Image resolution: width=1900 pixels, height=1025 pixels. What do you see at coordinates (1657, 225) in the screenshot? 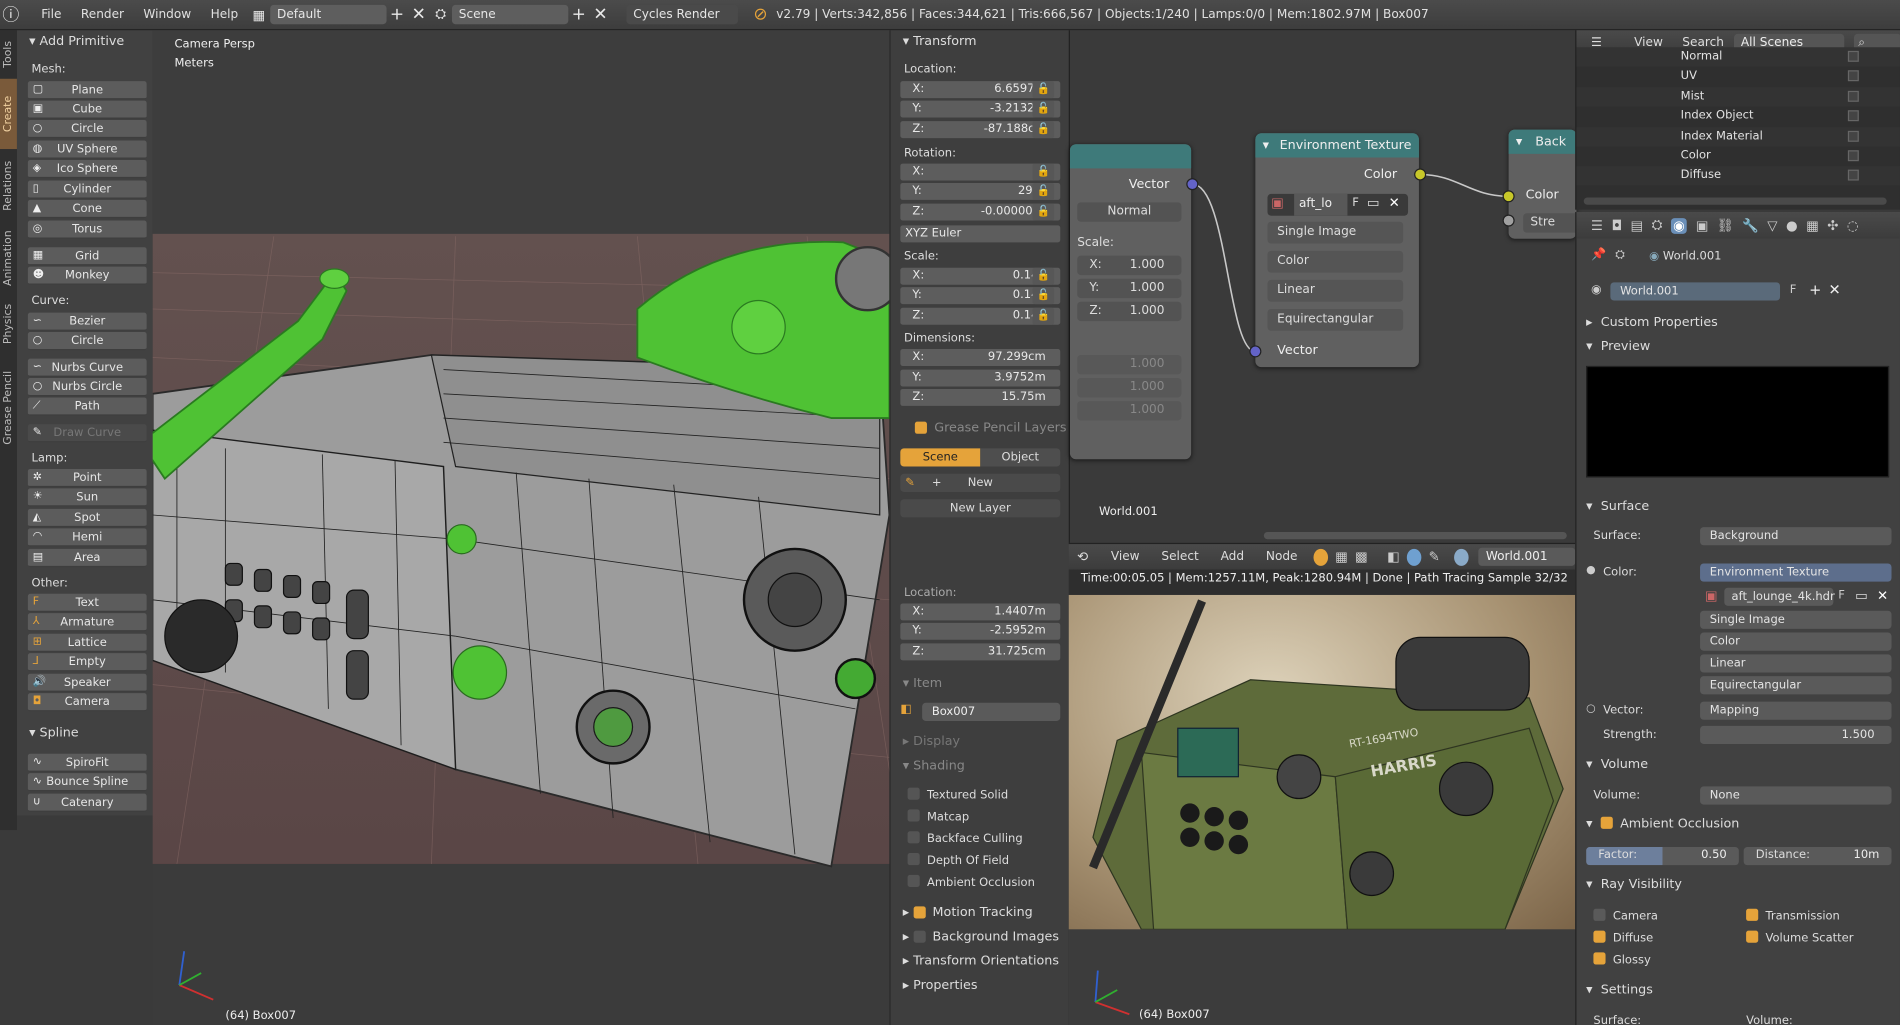
I see `scene-tab-icon: ⛭` at bounding box center [1657, 225].